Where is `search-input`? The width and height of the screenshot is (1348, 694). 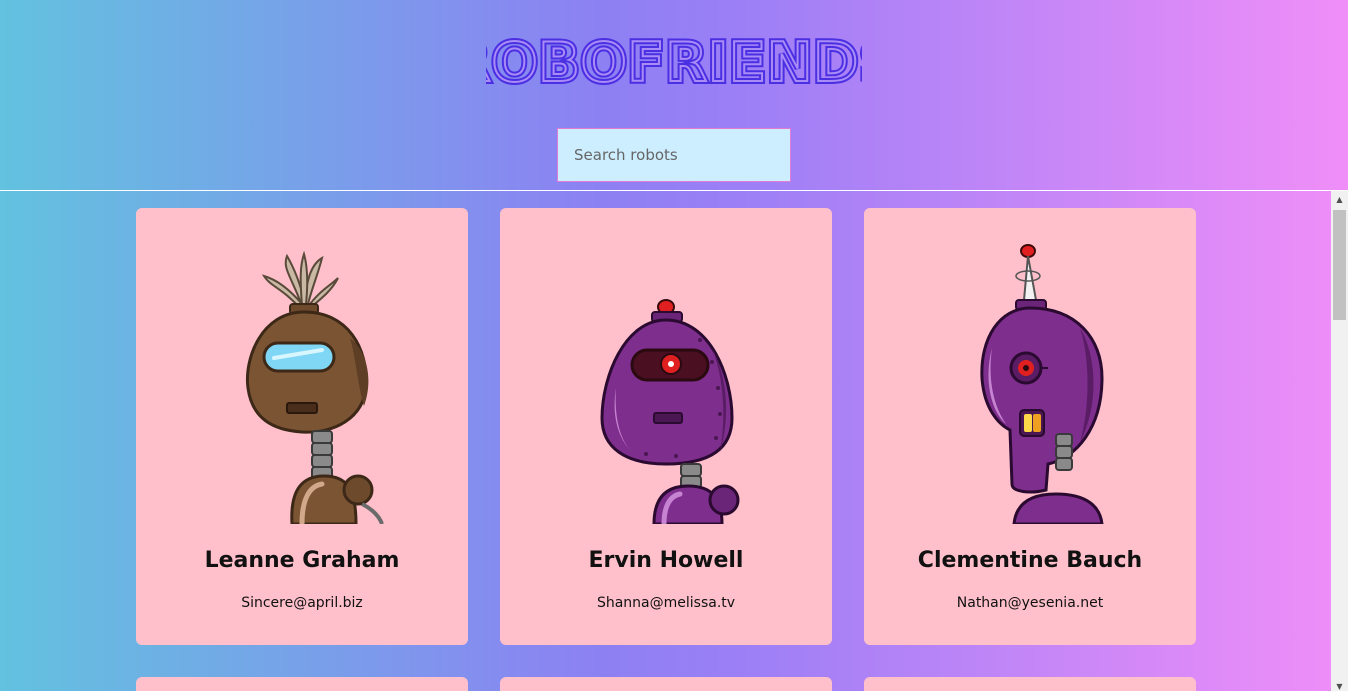
search-input is located at coordinates (674, 155).